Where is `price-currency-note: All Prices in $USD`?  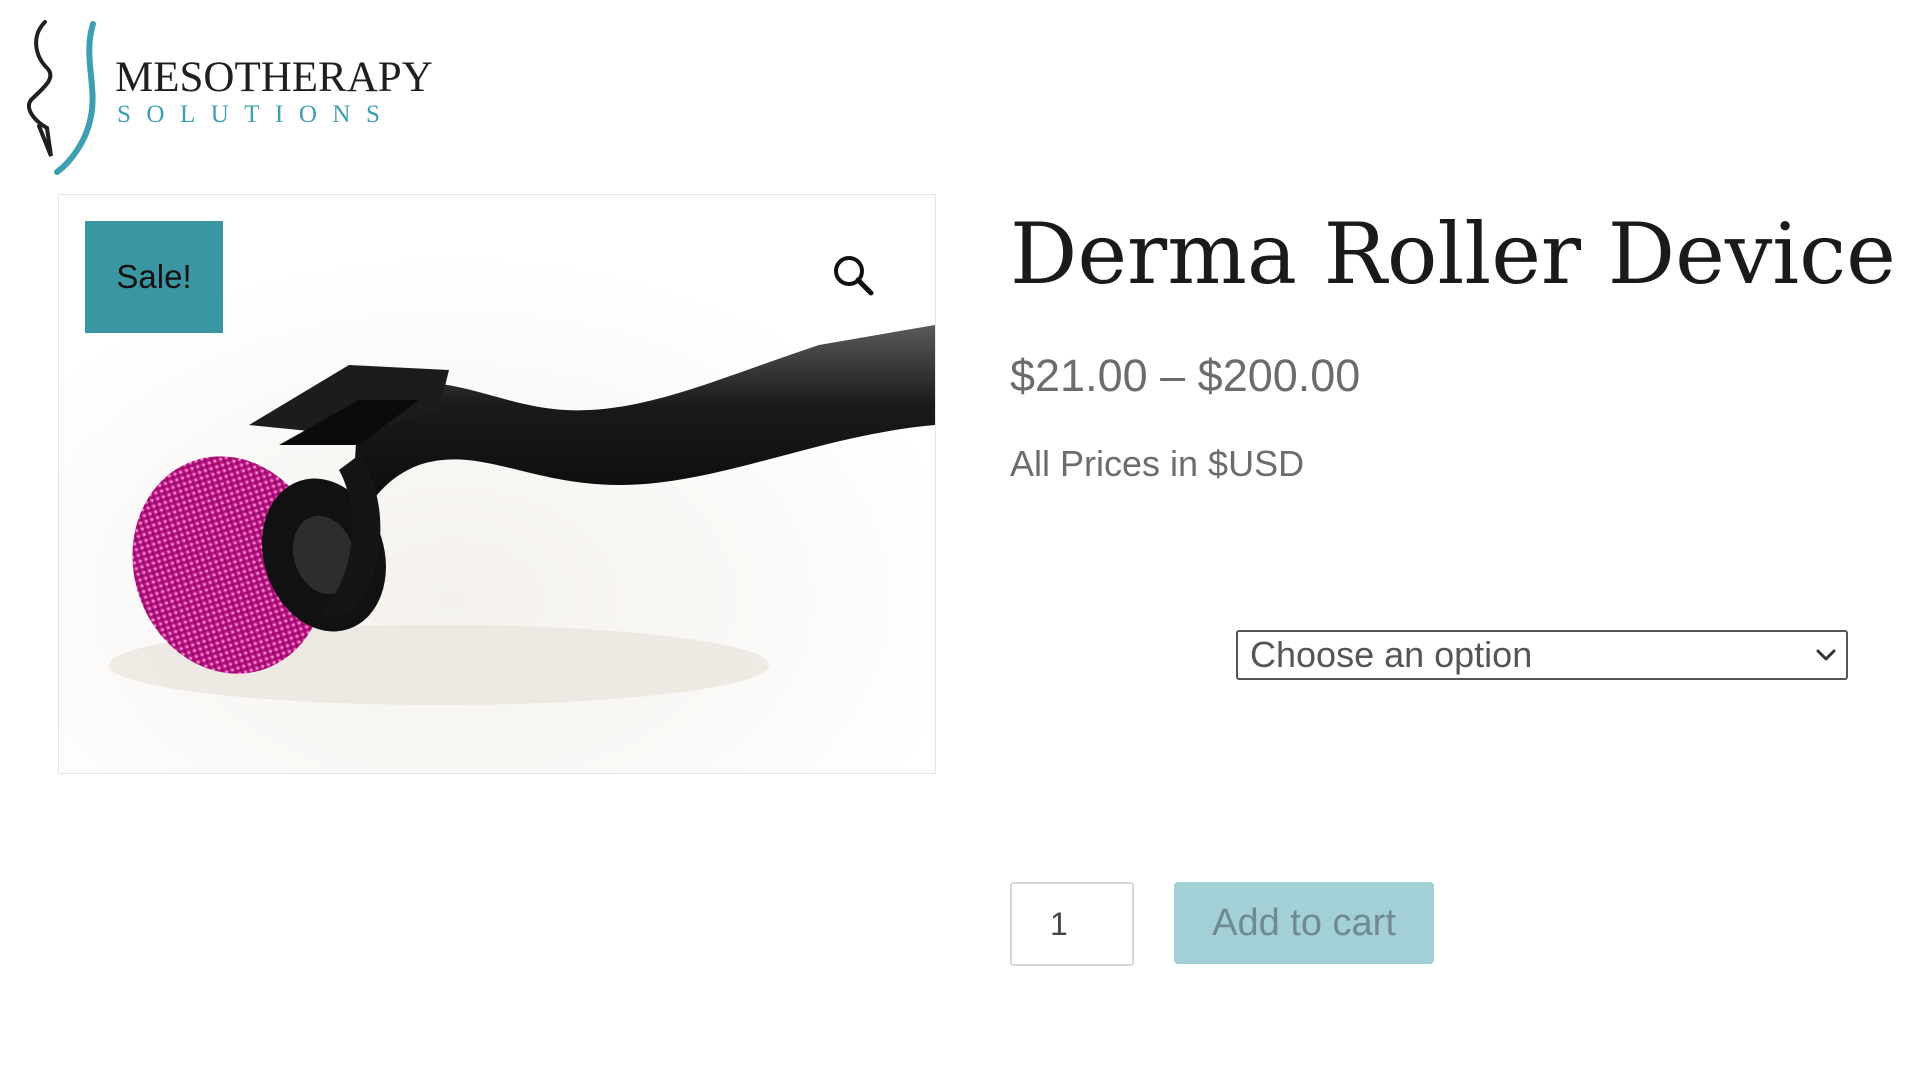 price-currency-note: All Prices in $USD is located at coordinates (1157, 463).